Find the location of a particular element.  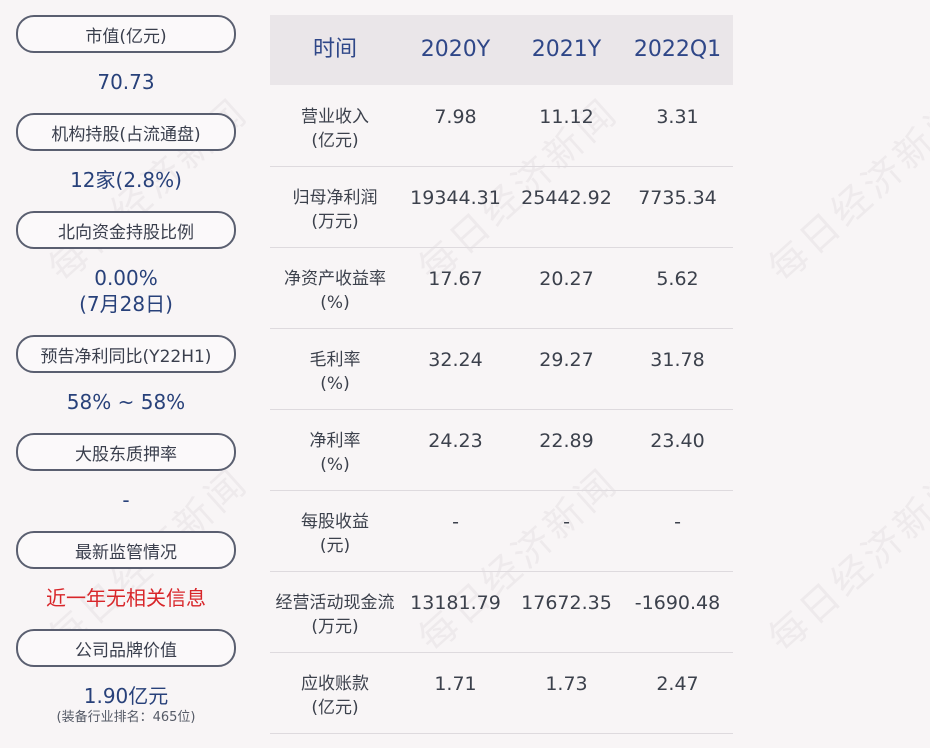

table-row: 净资产收益率 (%) 17.67 20.27 5.62 is located at coordinates (501, 288).